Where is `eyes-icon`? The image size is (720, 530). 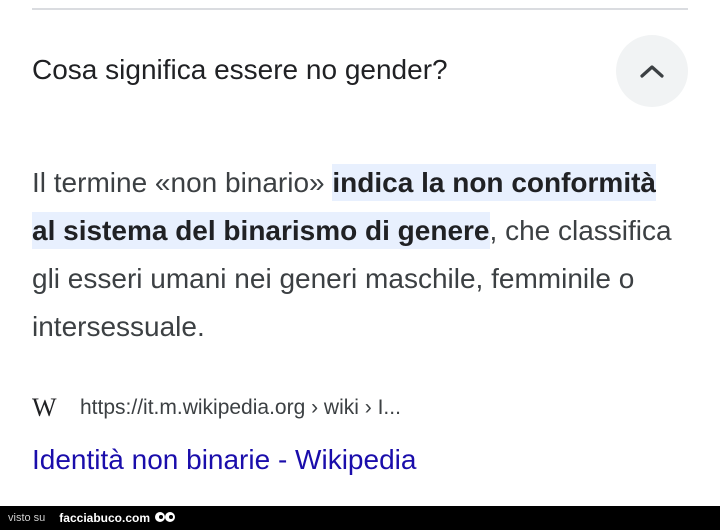
eyes-icon is located at coordinates (165, 518).